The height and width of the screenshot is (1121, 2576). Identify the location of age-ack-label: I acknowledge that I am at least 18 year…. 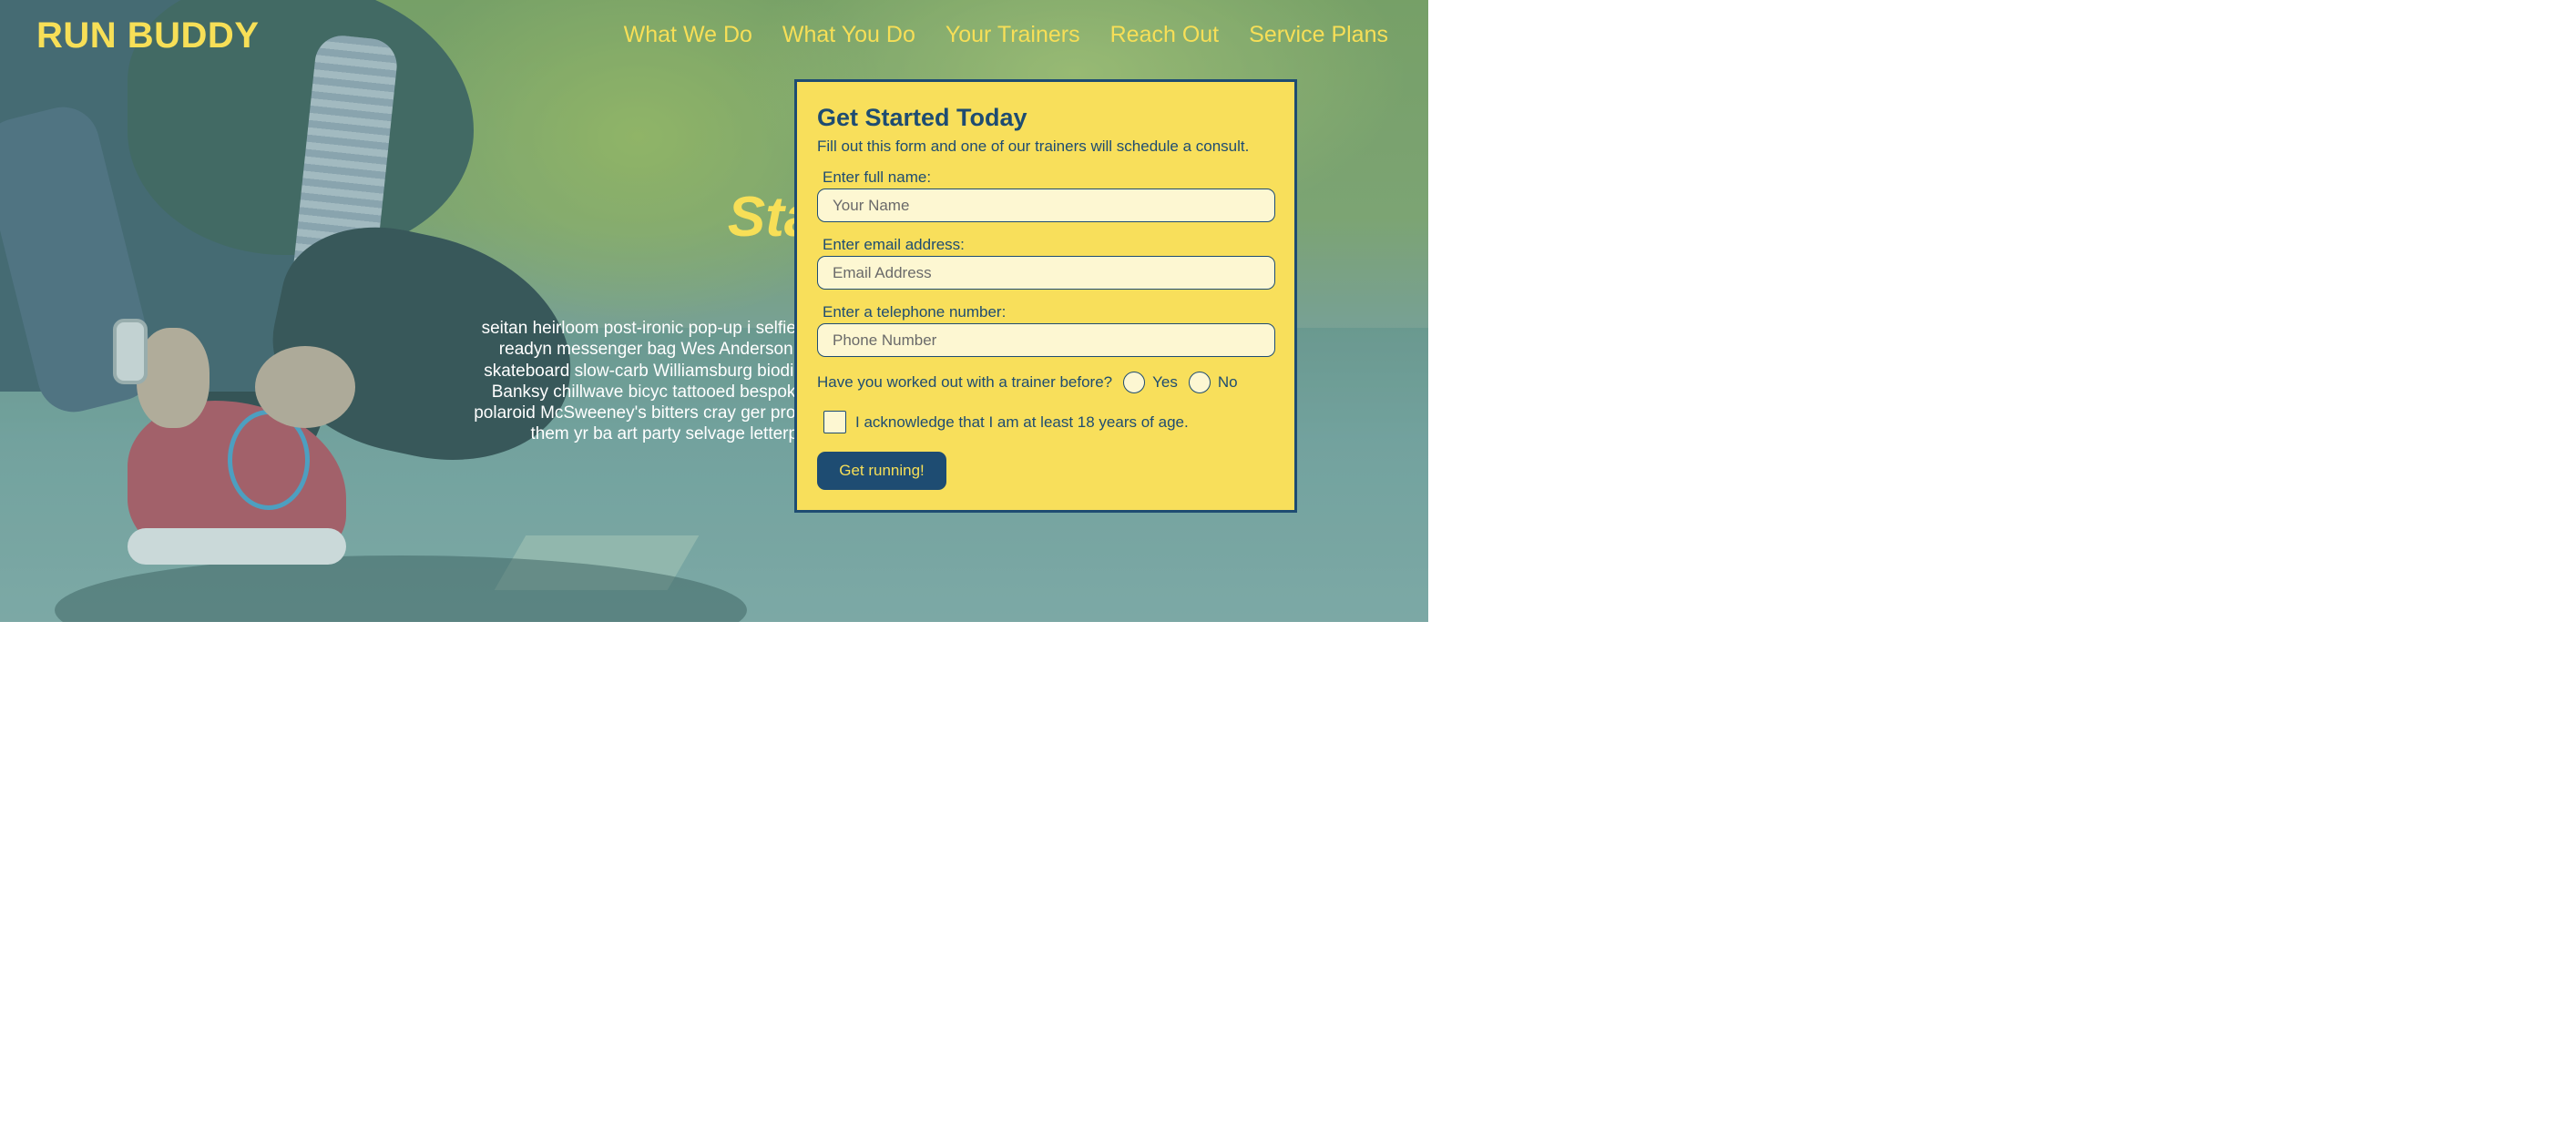
(1022, 422).